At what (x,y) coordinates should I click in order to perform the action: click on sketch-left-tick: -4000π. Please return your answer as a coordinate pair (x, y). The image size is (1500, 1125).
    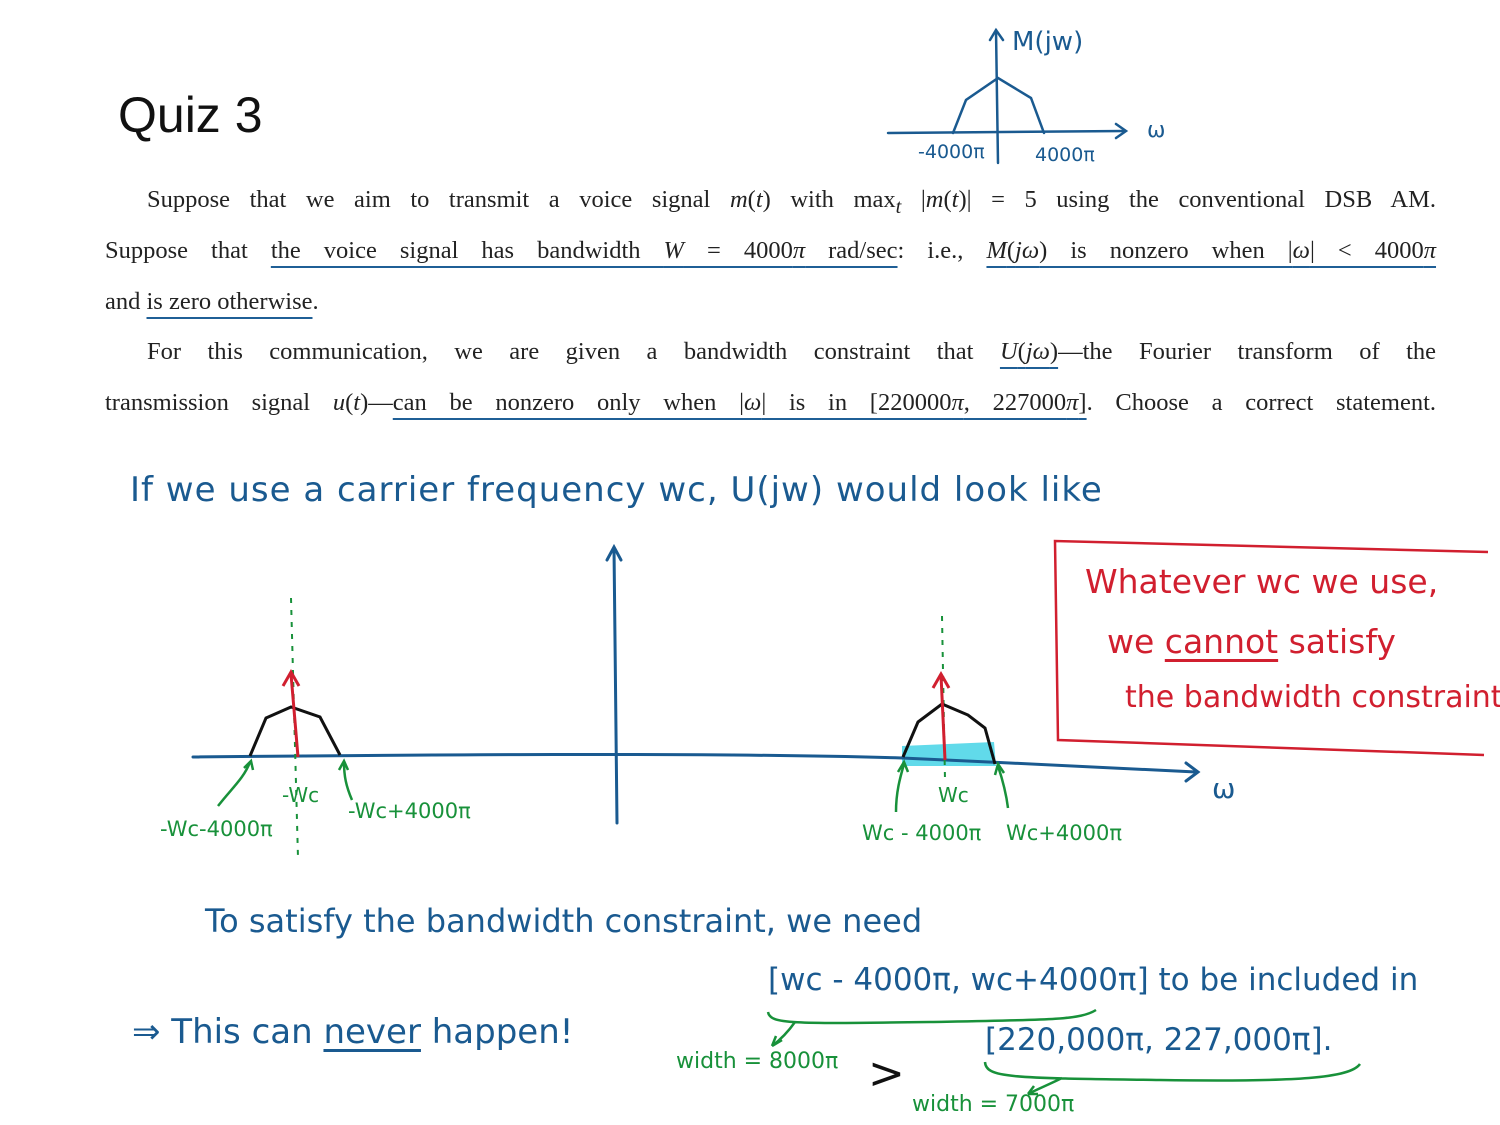
    Looking at the image, I should click on (951, 152).